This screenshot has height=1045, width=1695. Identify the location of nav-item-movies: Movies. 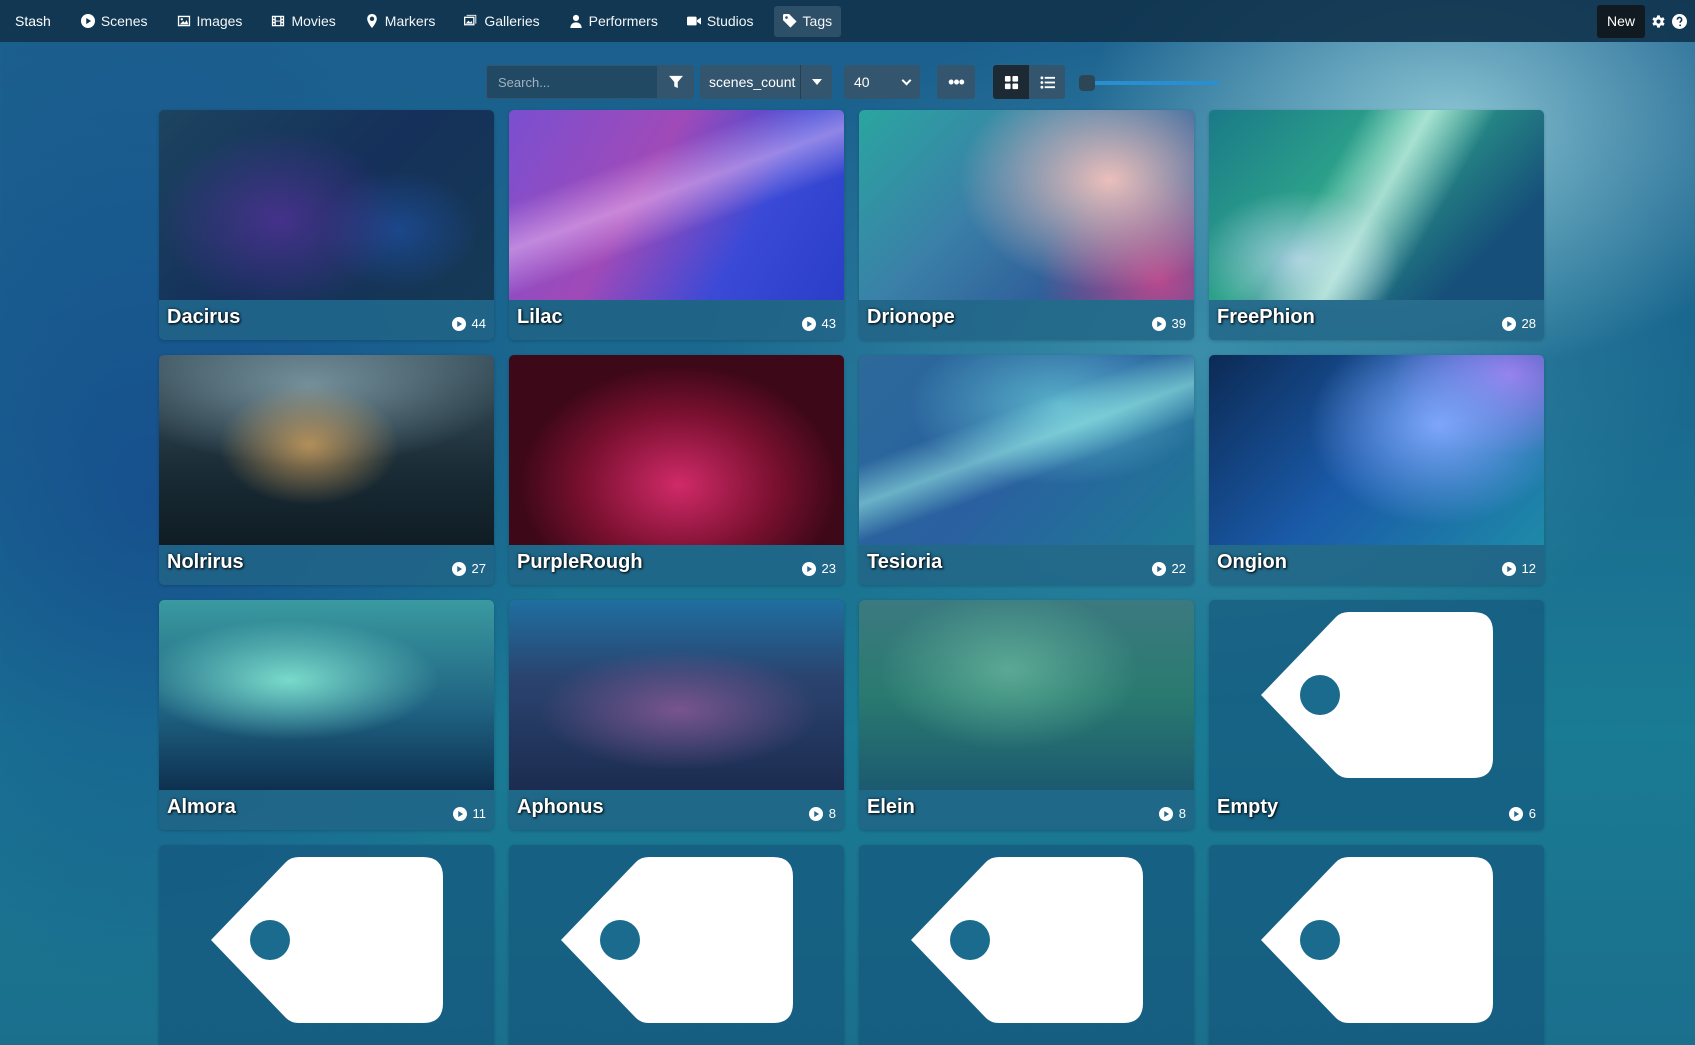
(303, 21).